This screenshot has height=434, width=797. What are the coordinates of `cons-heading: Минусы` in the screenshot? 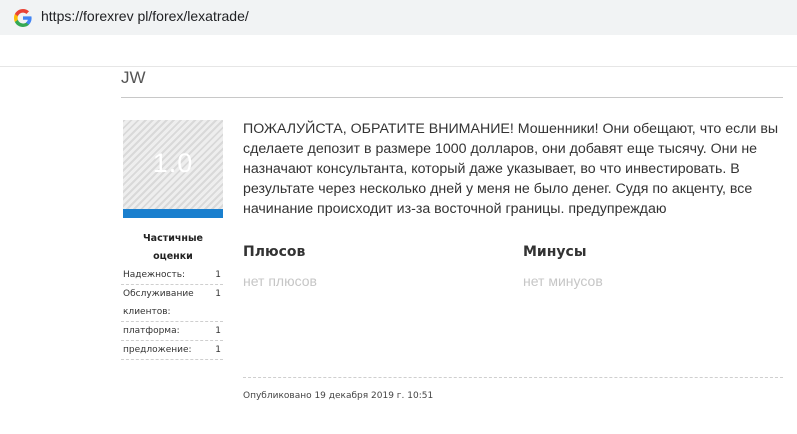 It's located at (555, 252).